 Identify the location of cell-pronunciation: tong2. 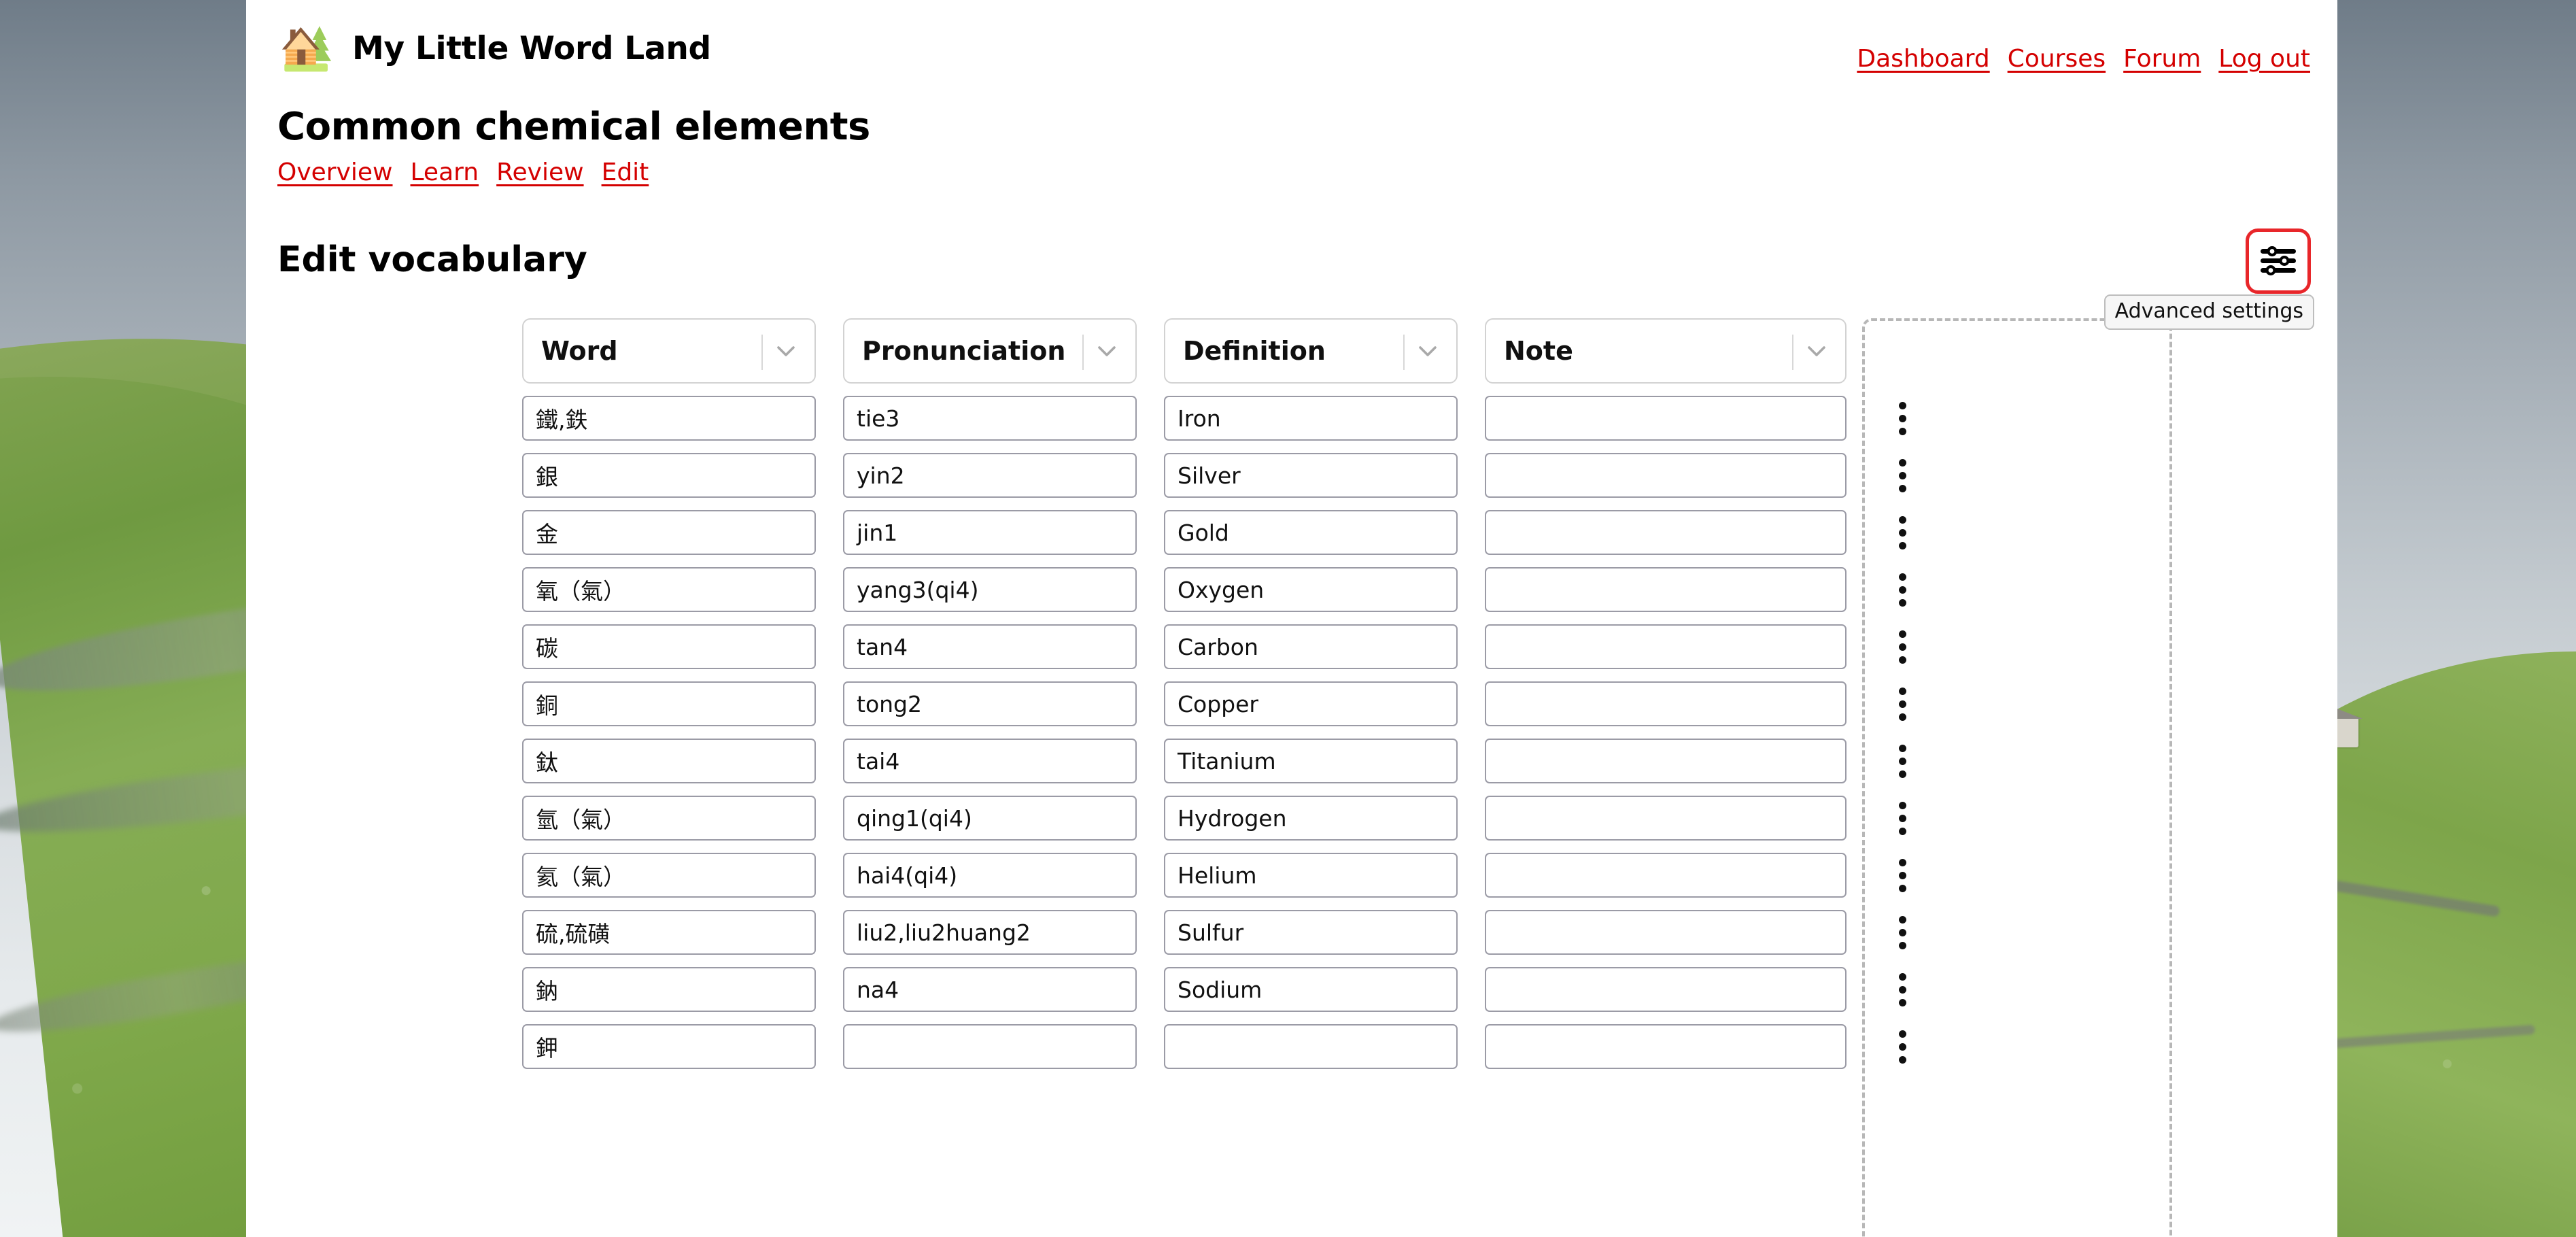
(990, 703).